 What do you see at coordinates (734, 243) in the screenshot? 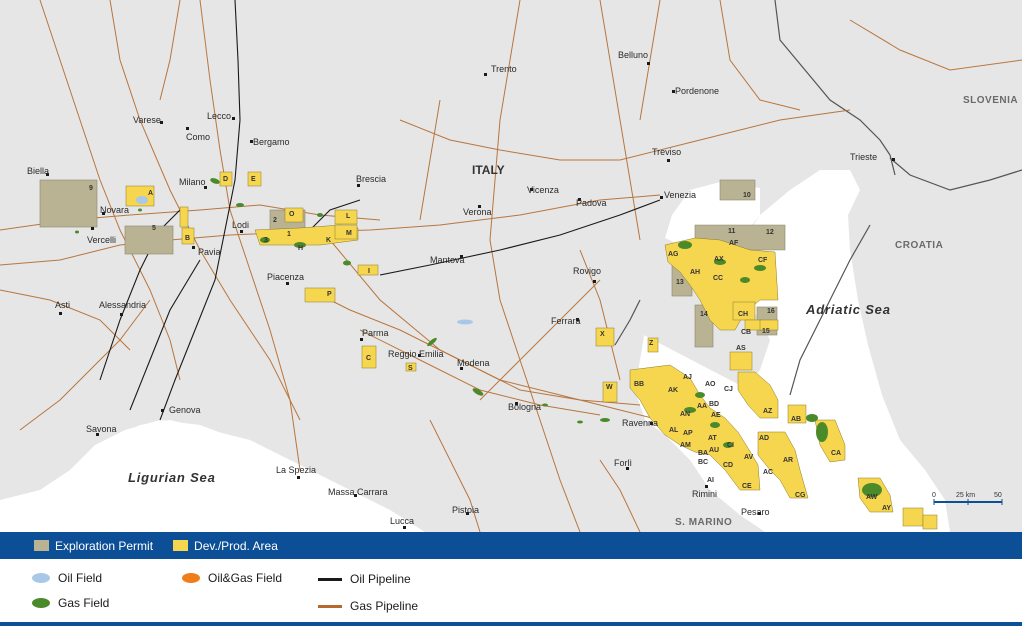
I see `block-label: AF` at bounding box center [734, 243].